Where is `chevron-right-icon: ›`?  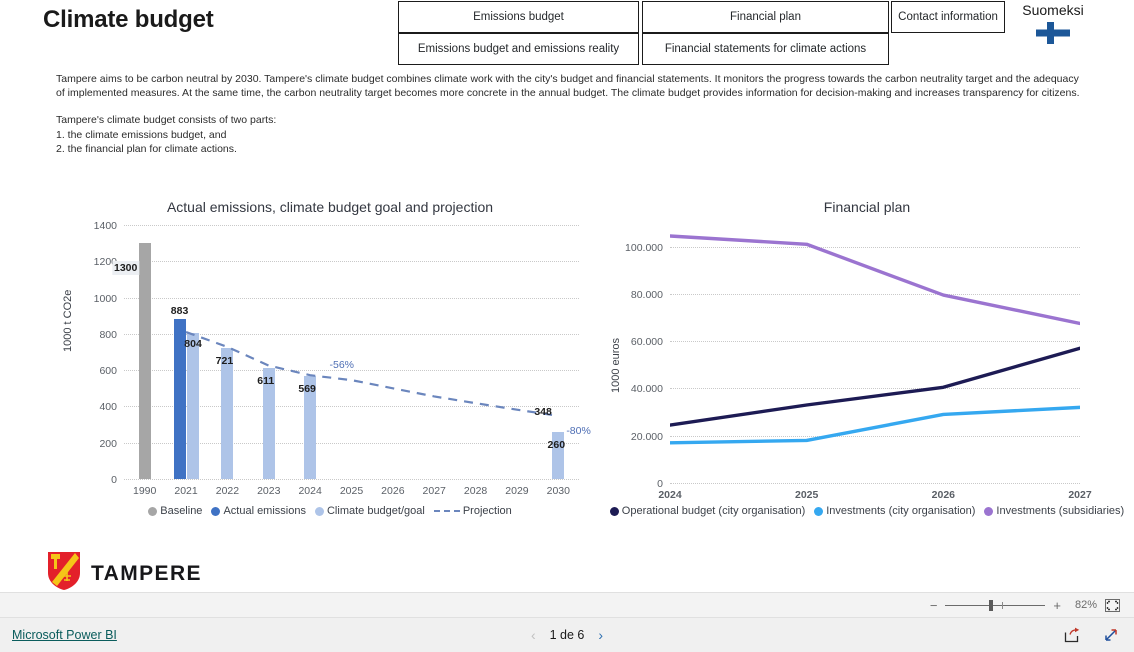 chevron-right-icon: › is located at coordinates (600, 635).